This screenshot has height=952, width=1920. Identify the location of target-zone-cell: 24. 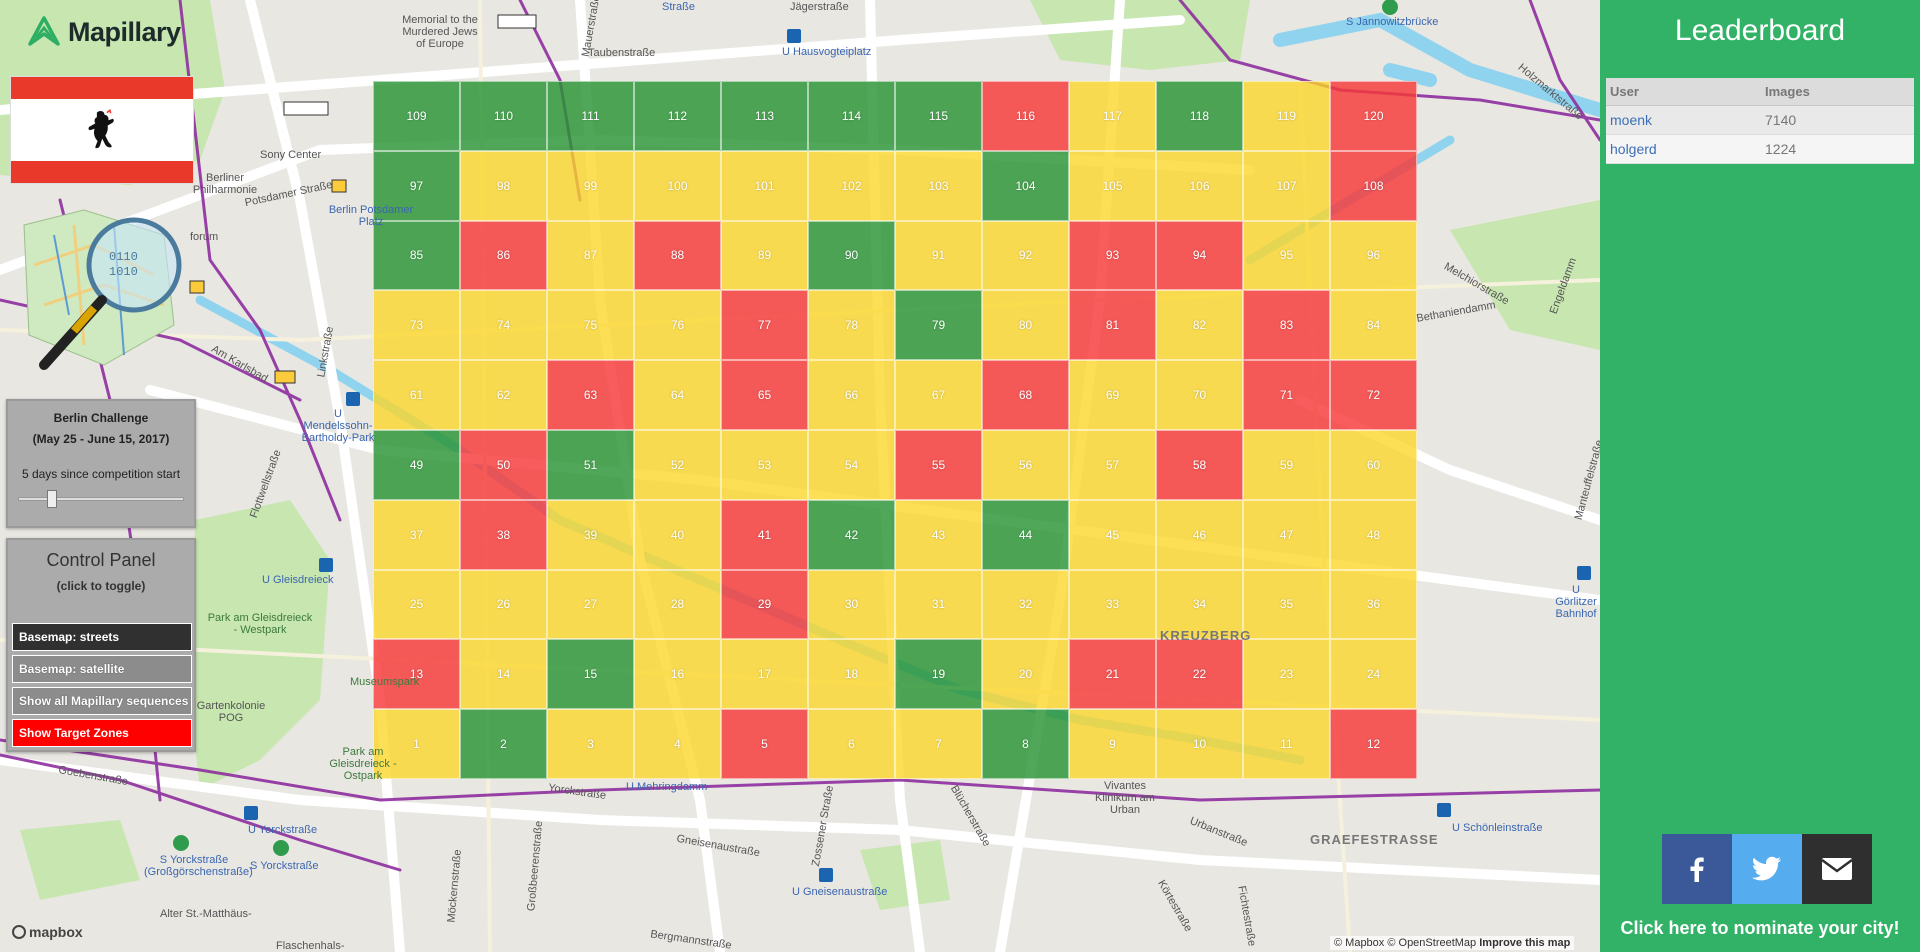
(1373, 674).